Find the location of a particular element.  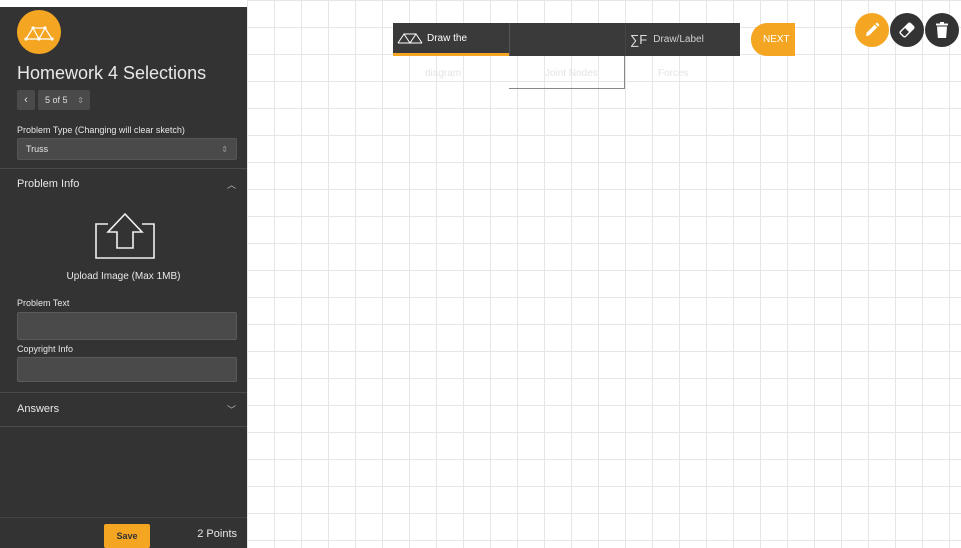

step-tabs: Draw the ∑F Draw/Label is located at coordinates (566, 39).